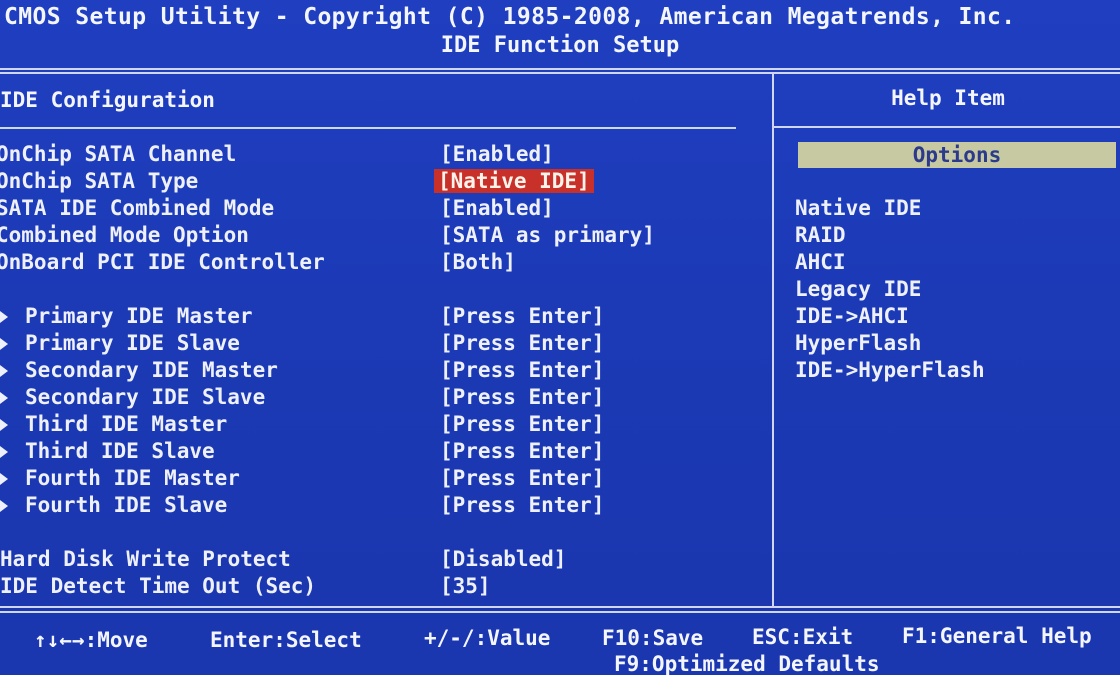  What do you see at coordinates (385, 182) in the screenshot?
I see `setting-onchip-sata-type: OnChip SATA Type [Native IDE]` at bounding box center [385, 182].